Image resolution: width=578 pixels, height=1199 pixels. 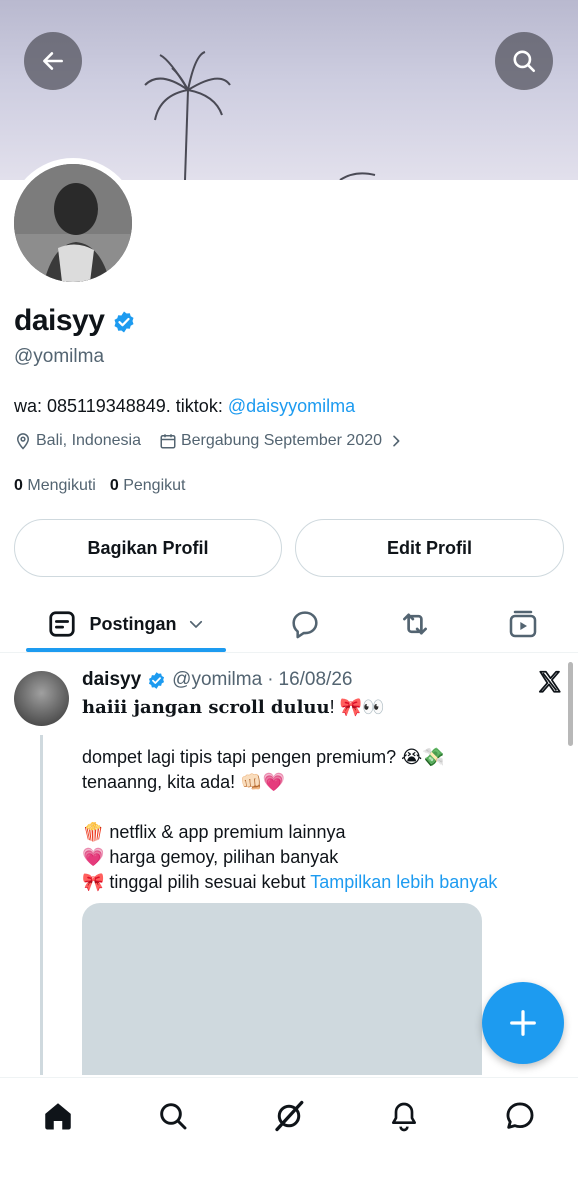 What do you see at coordinates (196, 882) in the screenshot?
I see `post-line-6: 🎀 tinggal pilih sesuai kebut` at bounding box center [196, 882].